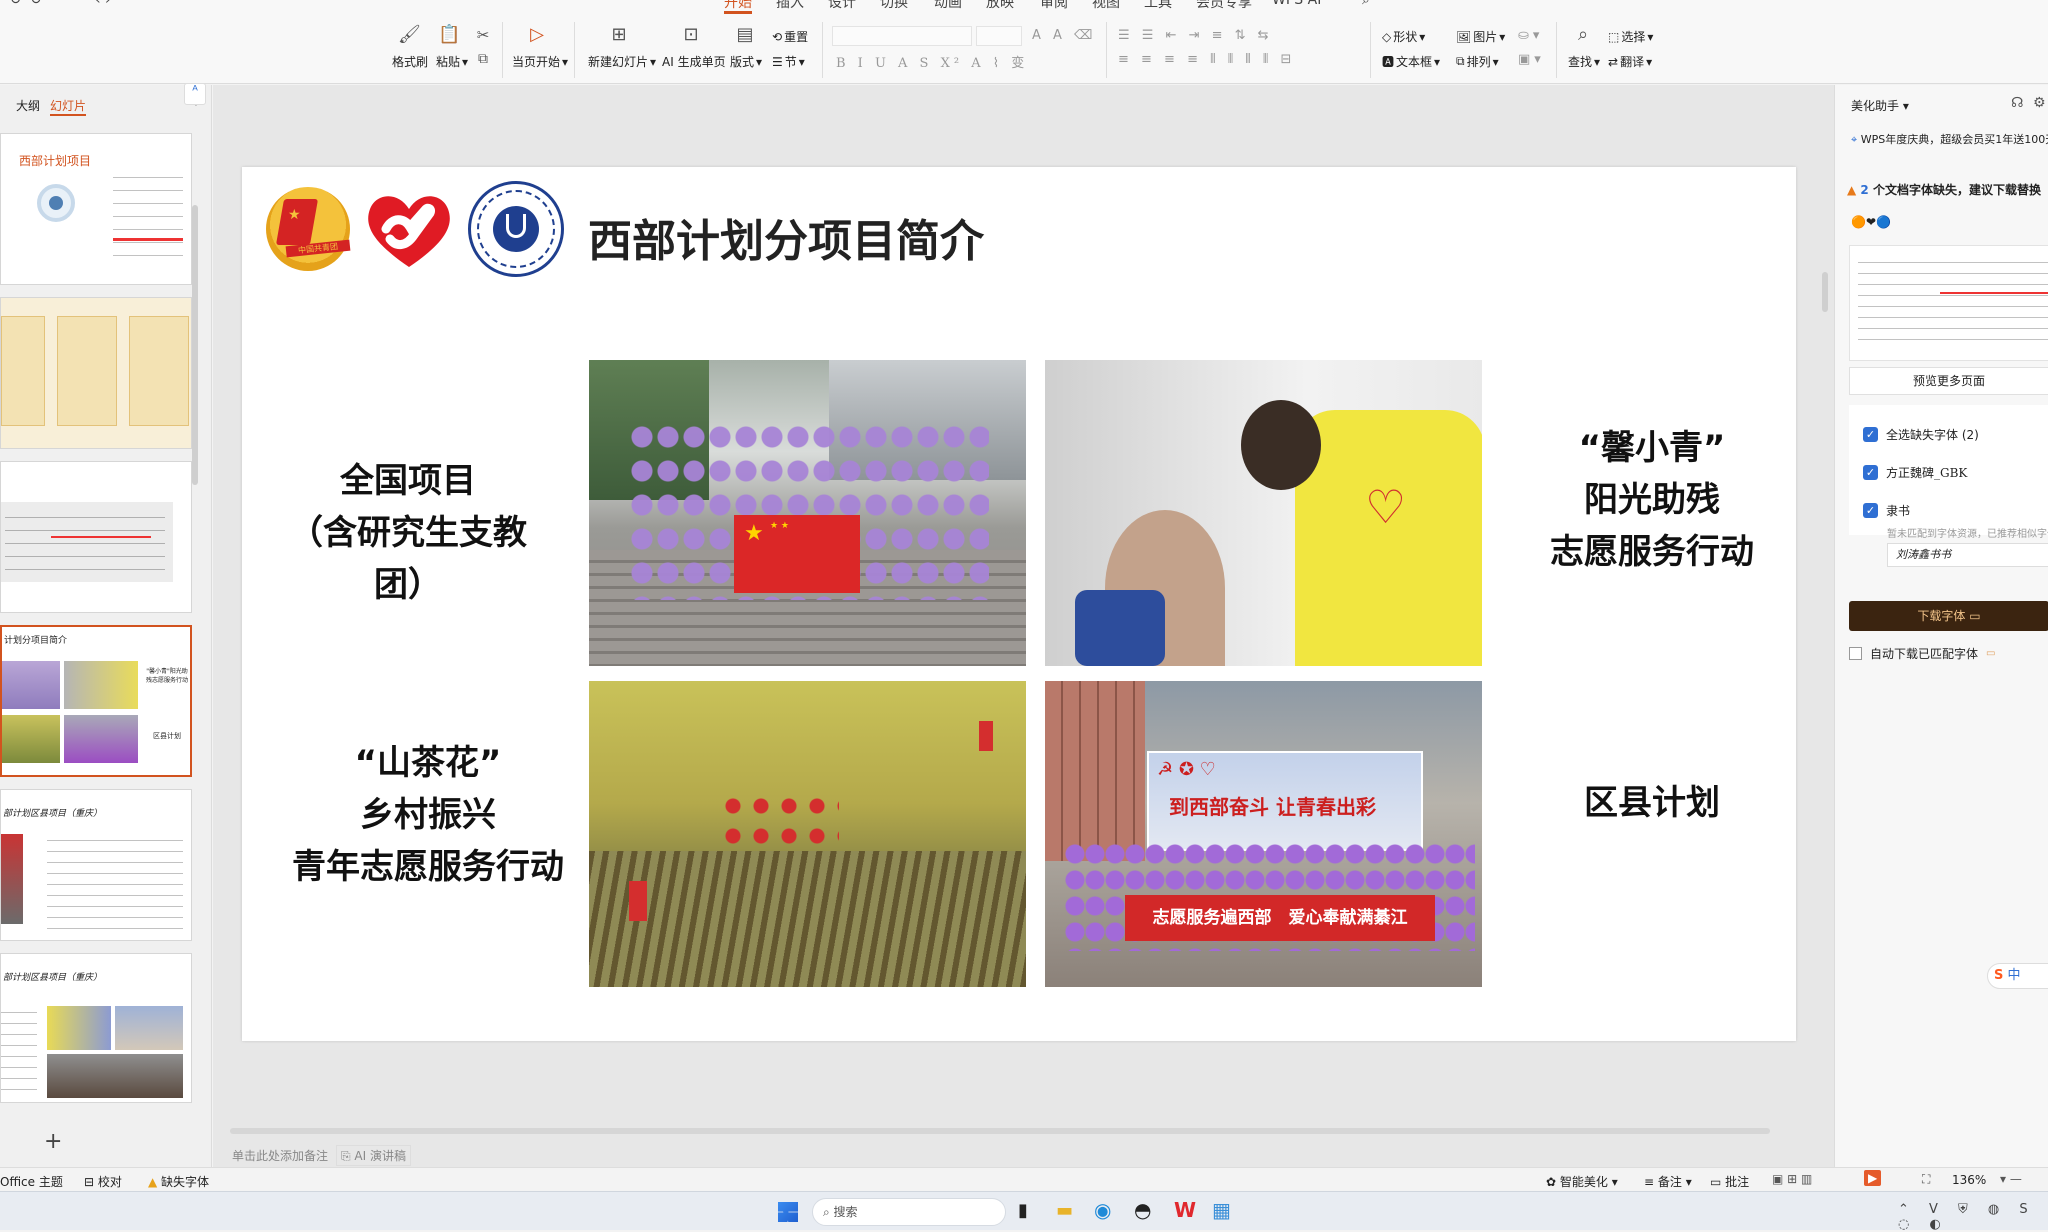 The image size is (2048, 1232). Describe the element at coordinates (1584, 61) in the screenshot. I see `find-button: 查找 ▾` at that location.